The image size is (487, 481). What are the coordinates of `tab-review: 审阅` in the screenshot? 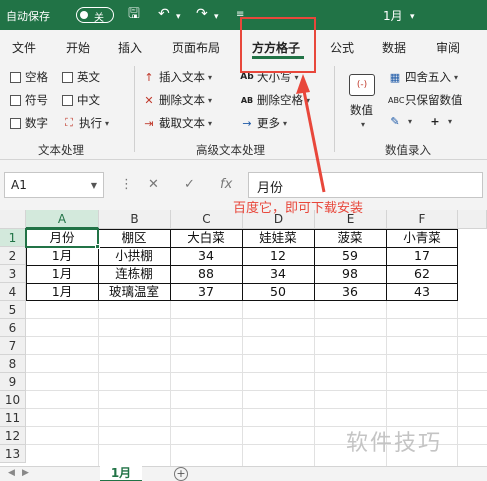 It's located at (448, 47).